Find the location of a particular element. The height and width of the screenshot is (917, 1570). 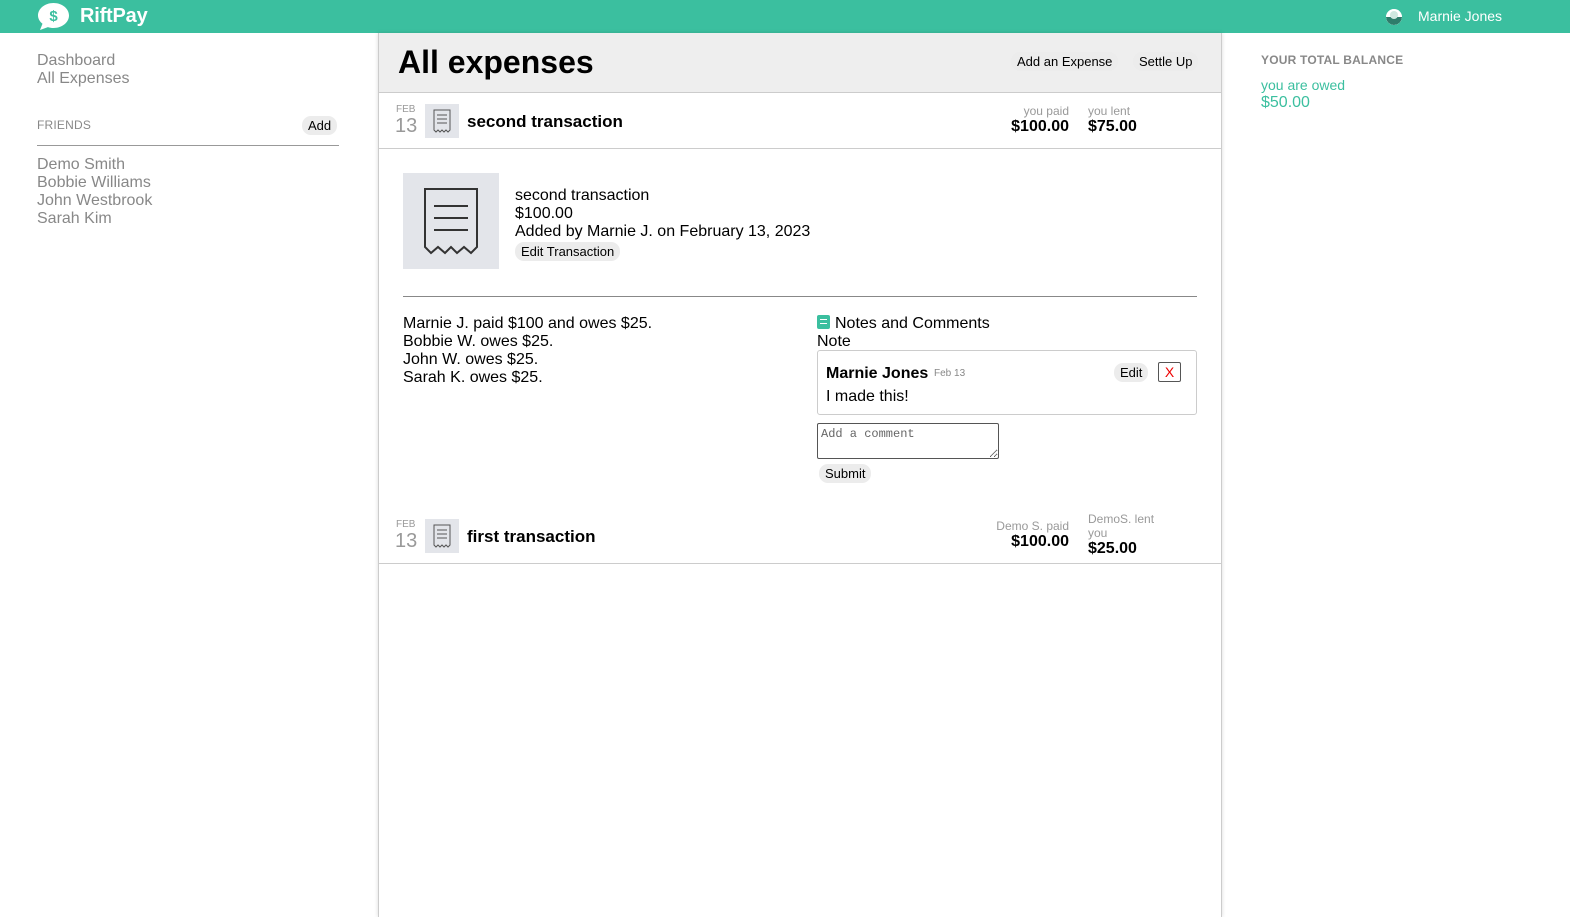

friend-item: Demo Smith is located at coordinates (94, 165).